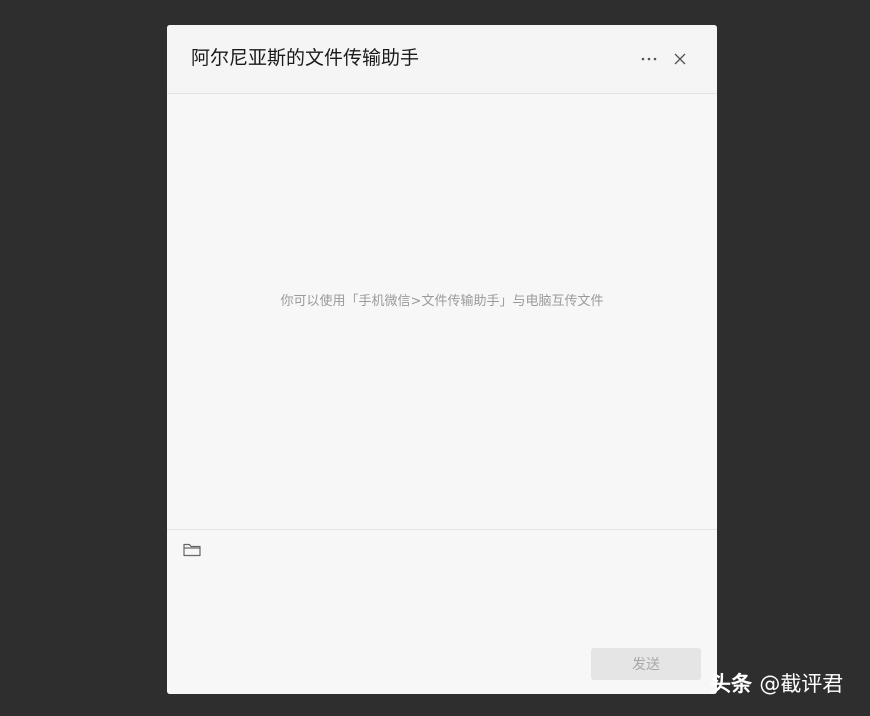  I want to click on chat-header: 阿尔尼亚斯的文件传输助手, so click(442, 59).